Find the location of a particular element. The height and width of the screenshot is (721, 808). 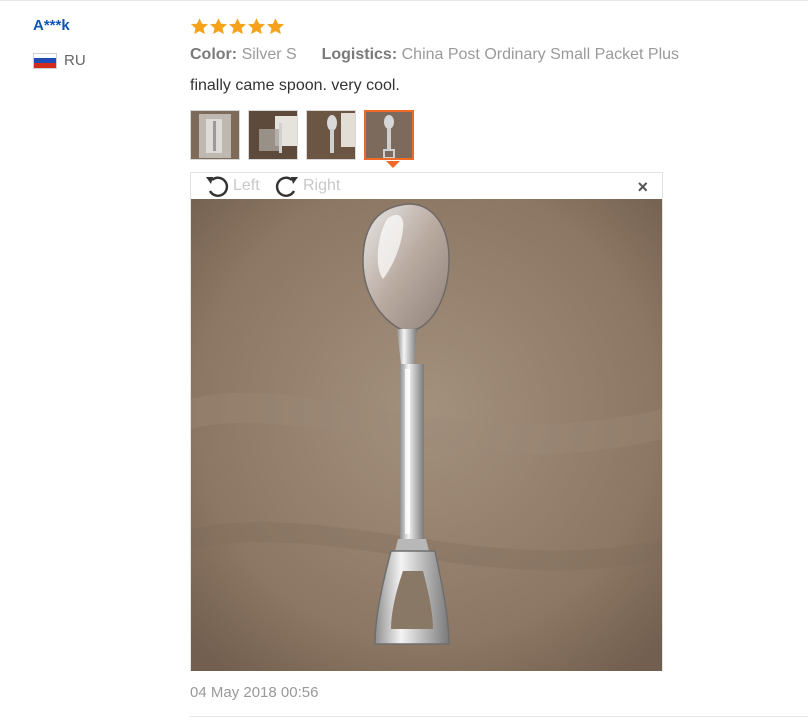

rotate-left-icon is located at coordinates (217, 186).